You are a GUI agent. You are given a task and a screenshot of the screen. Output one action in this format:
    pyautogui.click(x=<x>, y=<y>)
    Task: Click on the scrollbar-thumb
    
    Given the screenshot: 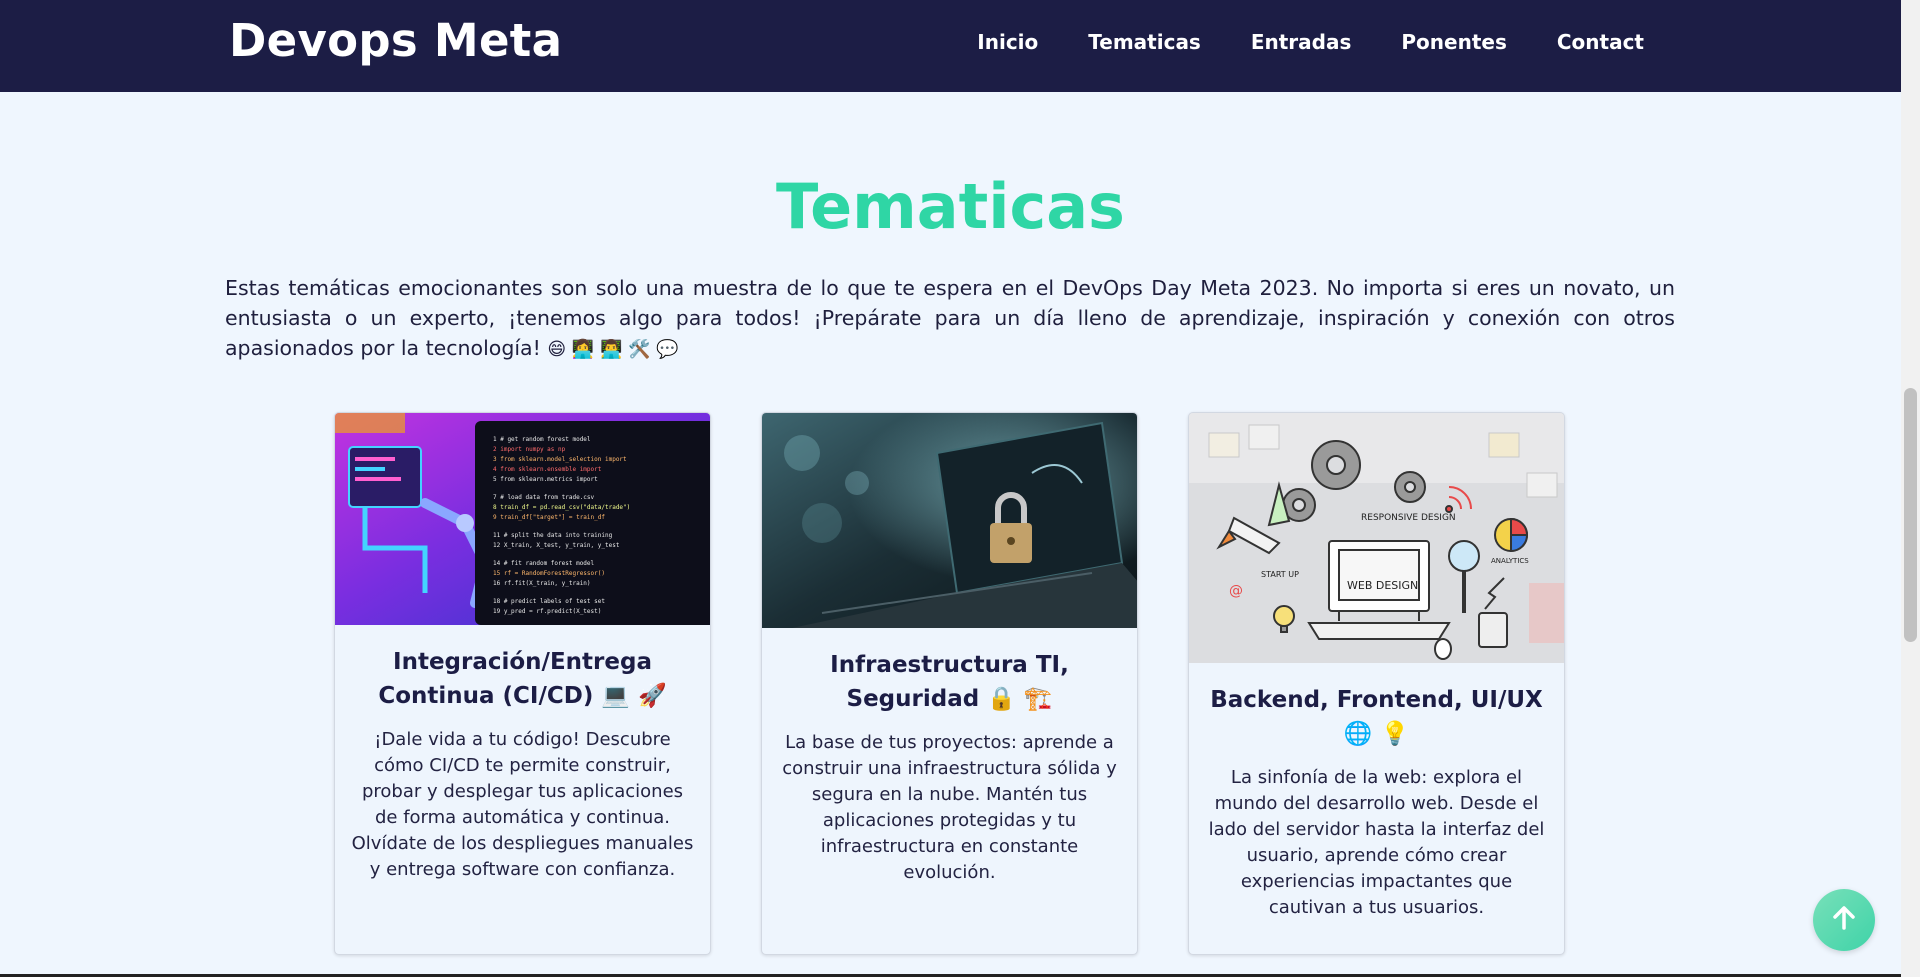 What is the action you would take?
    pyautogui.click(x=1910, y=515)
    